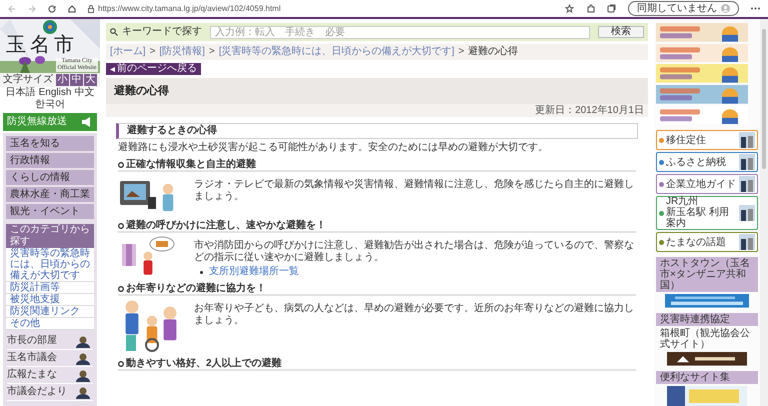  Describe the element at coordinates (621, 32) in the screenshot. I see `search-button: 検索` at that location.